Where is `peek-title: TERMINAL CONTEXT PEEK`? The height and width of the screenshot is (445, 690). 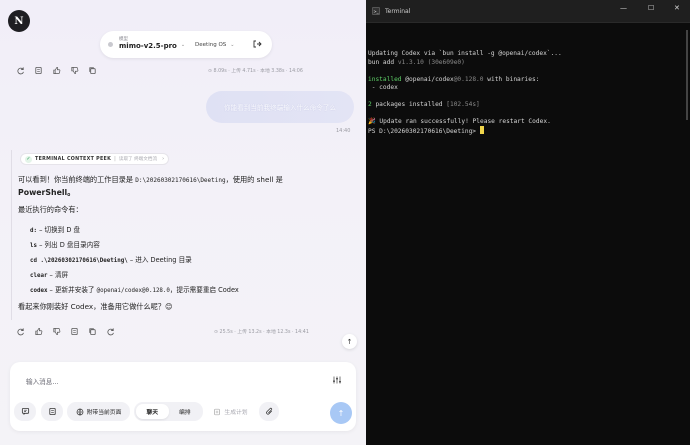 peek-title: TERMINAL CONTEXT PEEK is located at coordinates (73, 159).